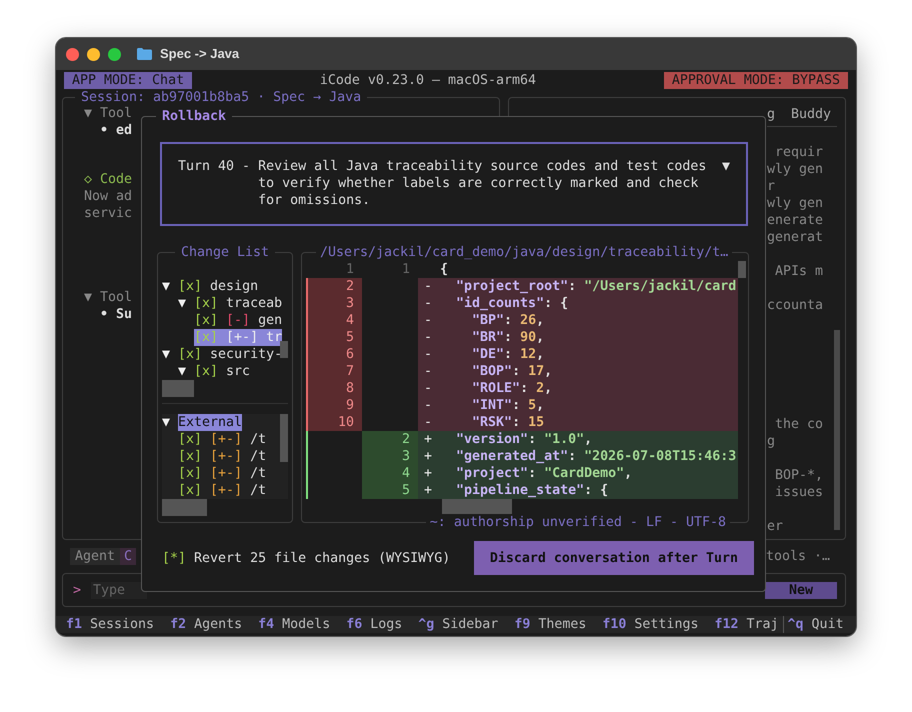 The height and width of the screenshot is (712, 912). What do you see at coordinates (210, 422) in the screenshot?
I see `tree-item: External` at bounding box center [210, 422].